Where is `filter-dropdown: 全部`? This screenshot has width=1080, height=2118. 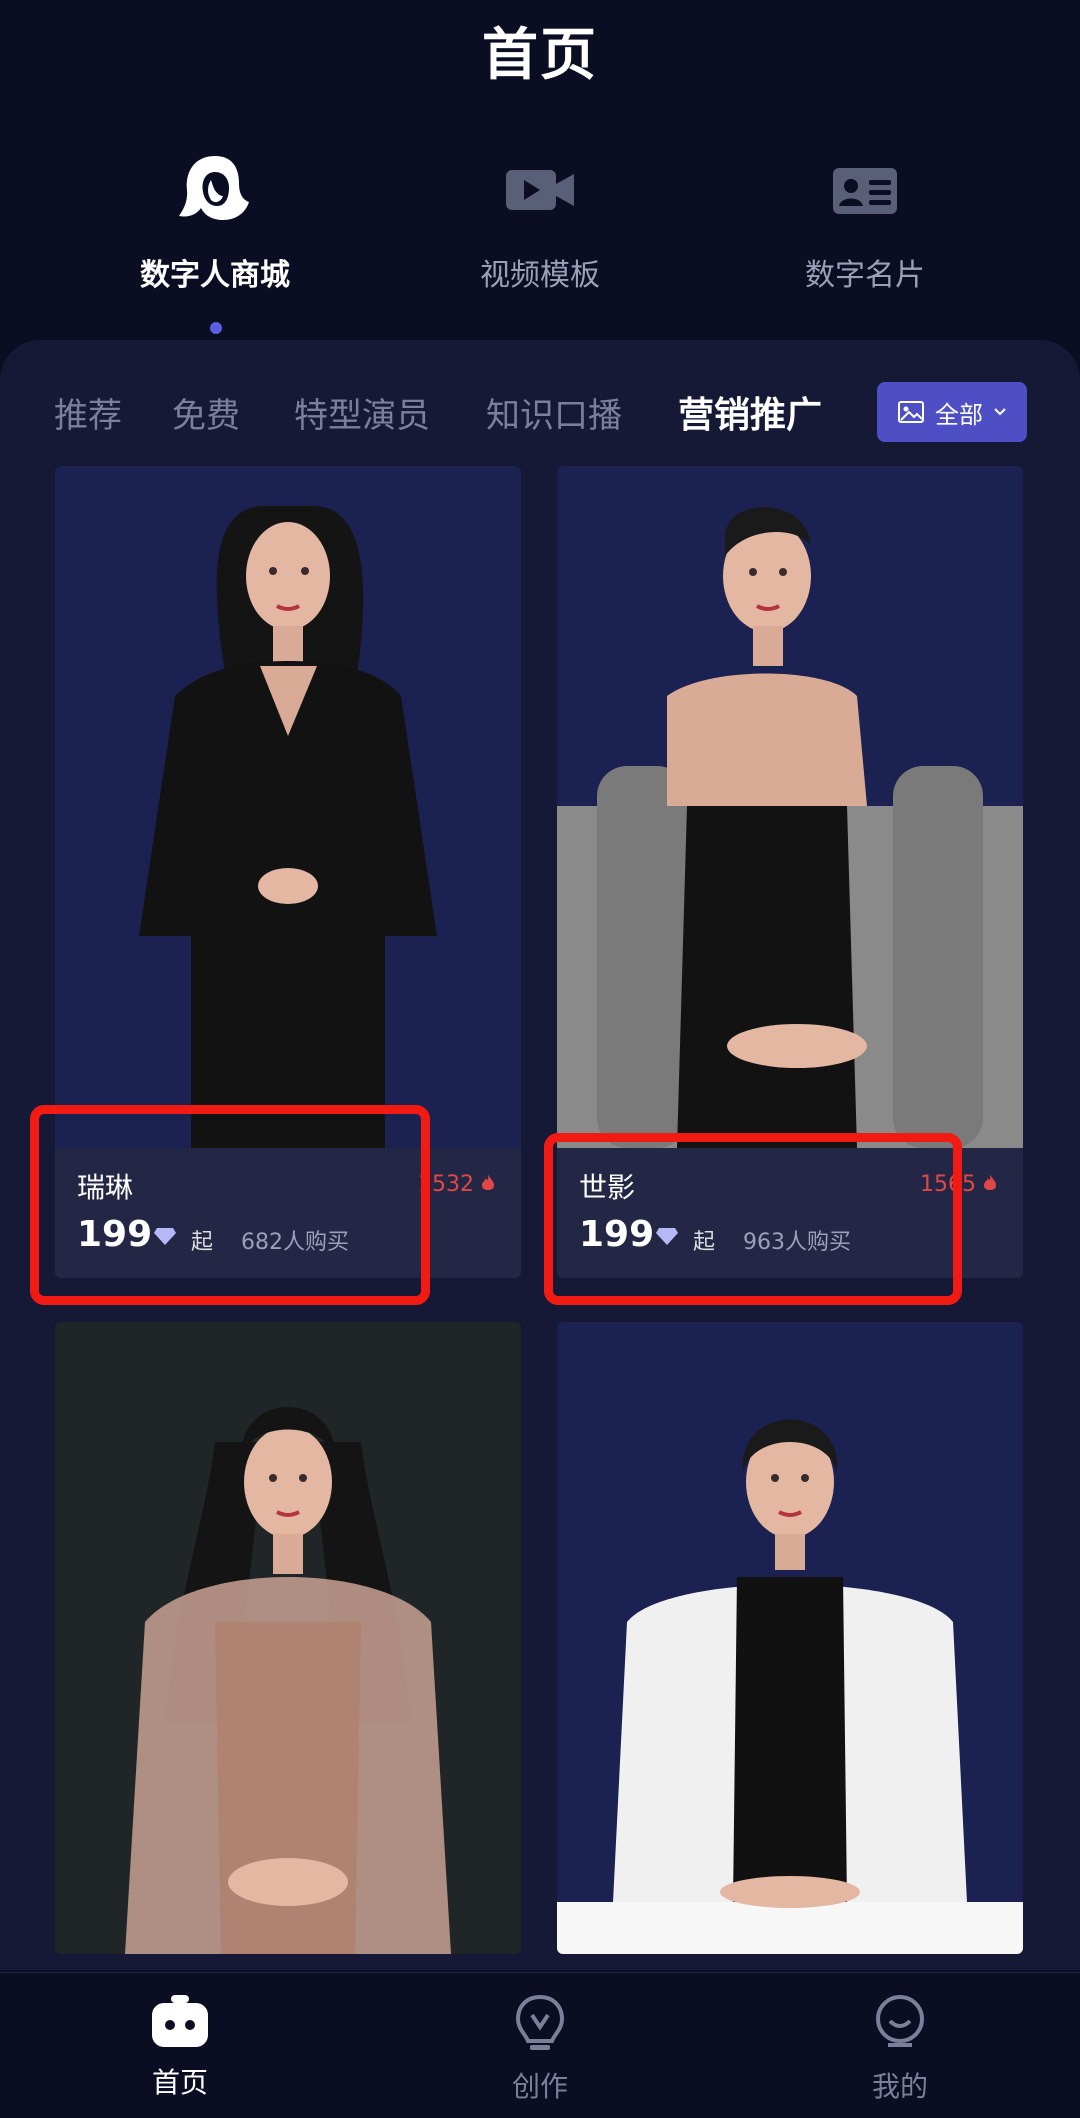
filter-dropdown: 全部 is located at coordinates (952, 412).